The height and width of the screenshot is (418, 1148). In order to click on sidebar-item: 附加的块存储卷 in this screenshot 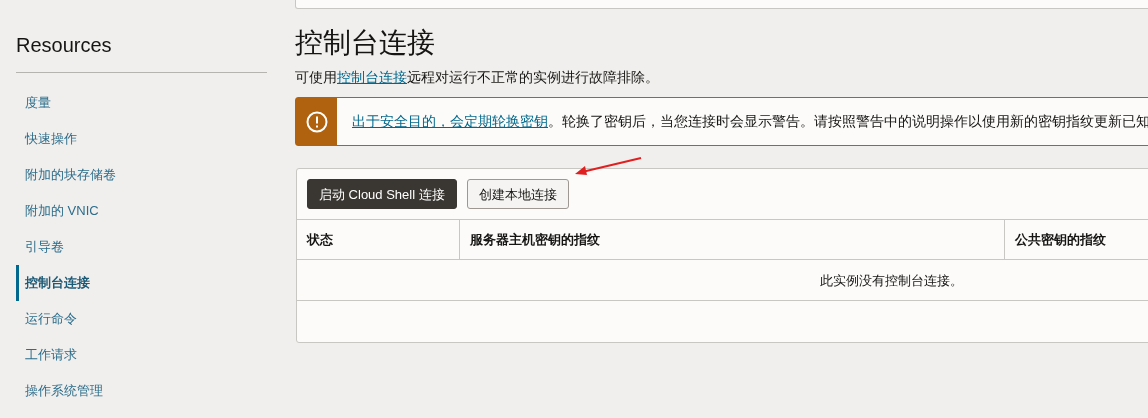, I will do `click(141, 175)`.